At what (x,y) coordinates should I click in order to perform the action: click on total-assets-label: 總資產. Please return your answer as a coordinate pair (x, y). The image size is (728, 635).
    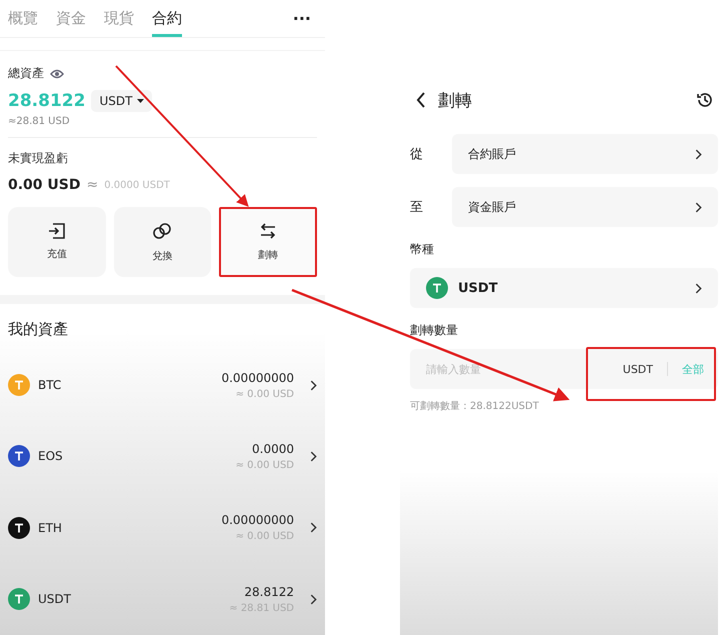
    Looking at the image, I should click on (26, 73).